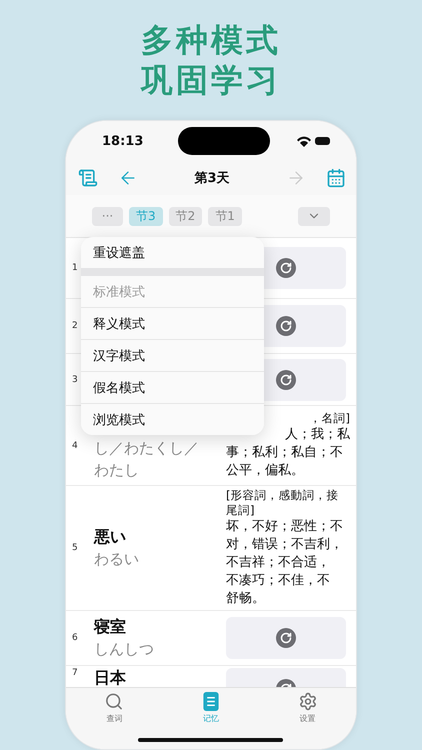  I want to click on search-icon, so click(114, 701).